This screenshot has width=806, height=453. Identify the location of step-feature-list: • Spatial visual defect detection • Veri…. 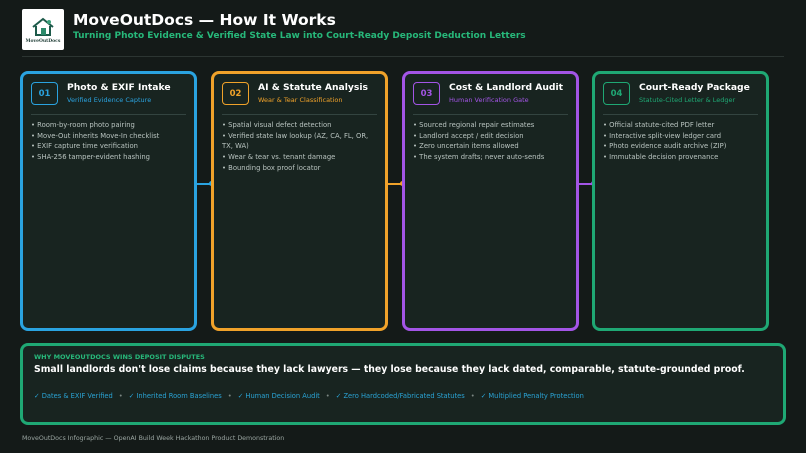
(300, 147).